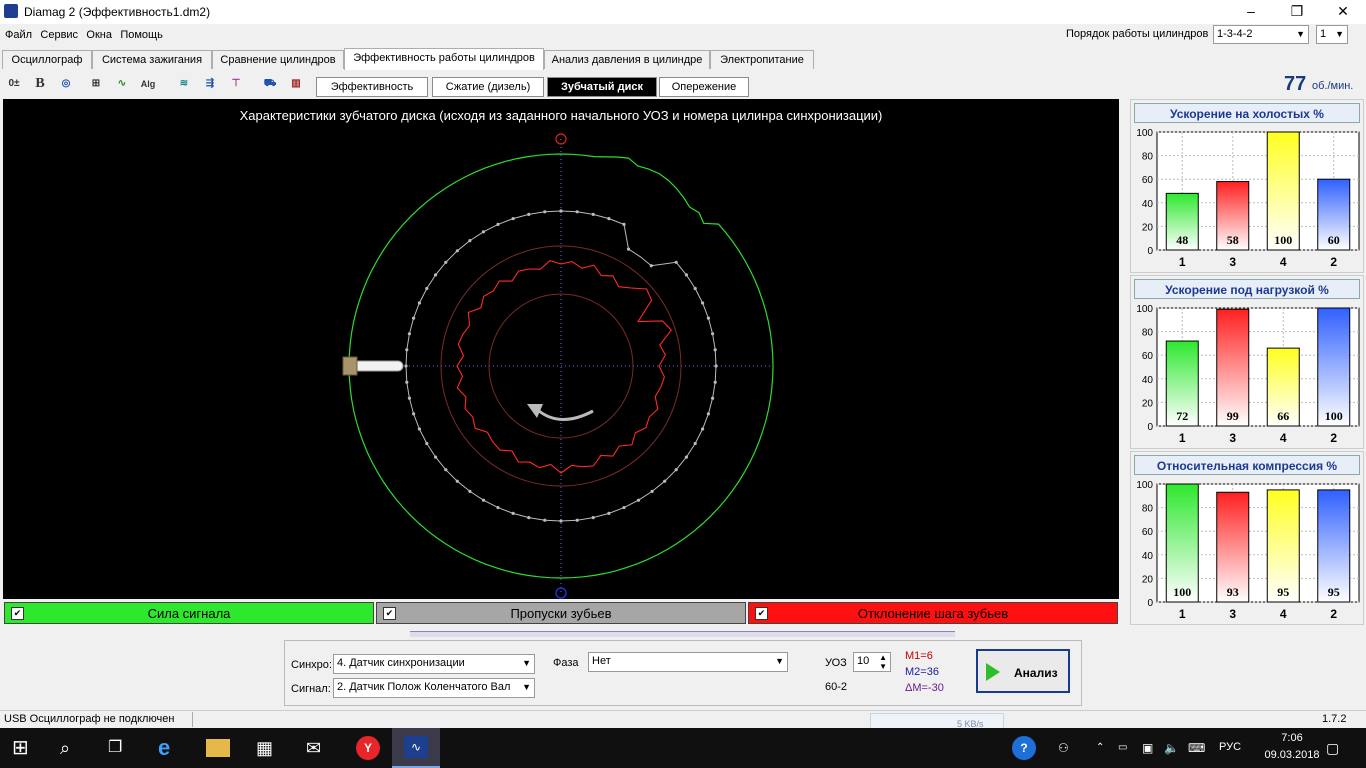 The height and width of the screenshot is (768, 1366). I want to click on signal-value: 2. Датчик Полож Коленчатого Вал, so click(424, 687).